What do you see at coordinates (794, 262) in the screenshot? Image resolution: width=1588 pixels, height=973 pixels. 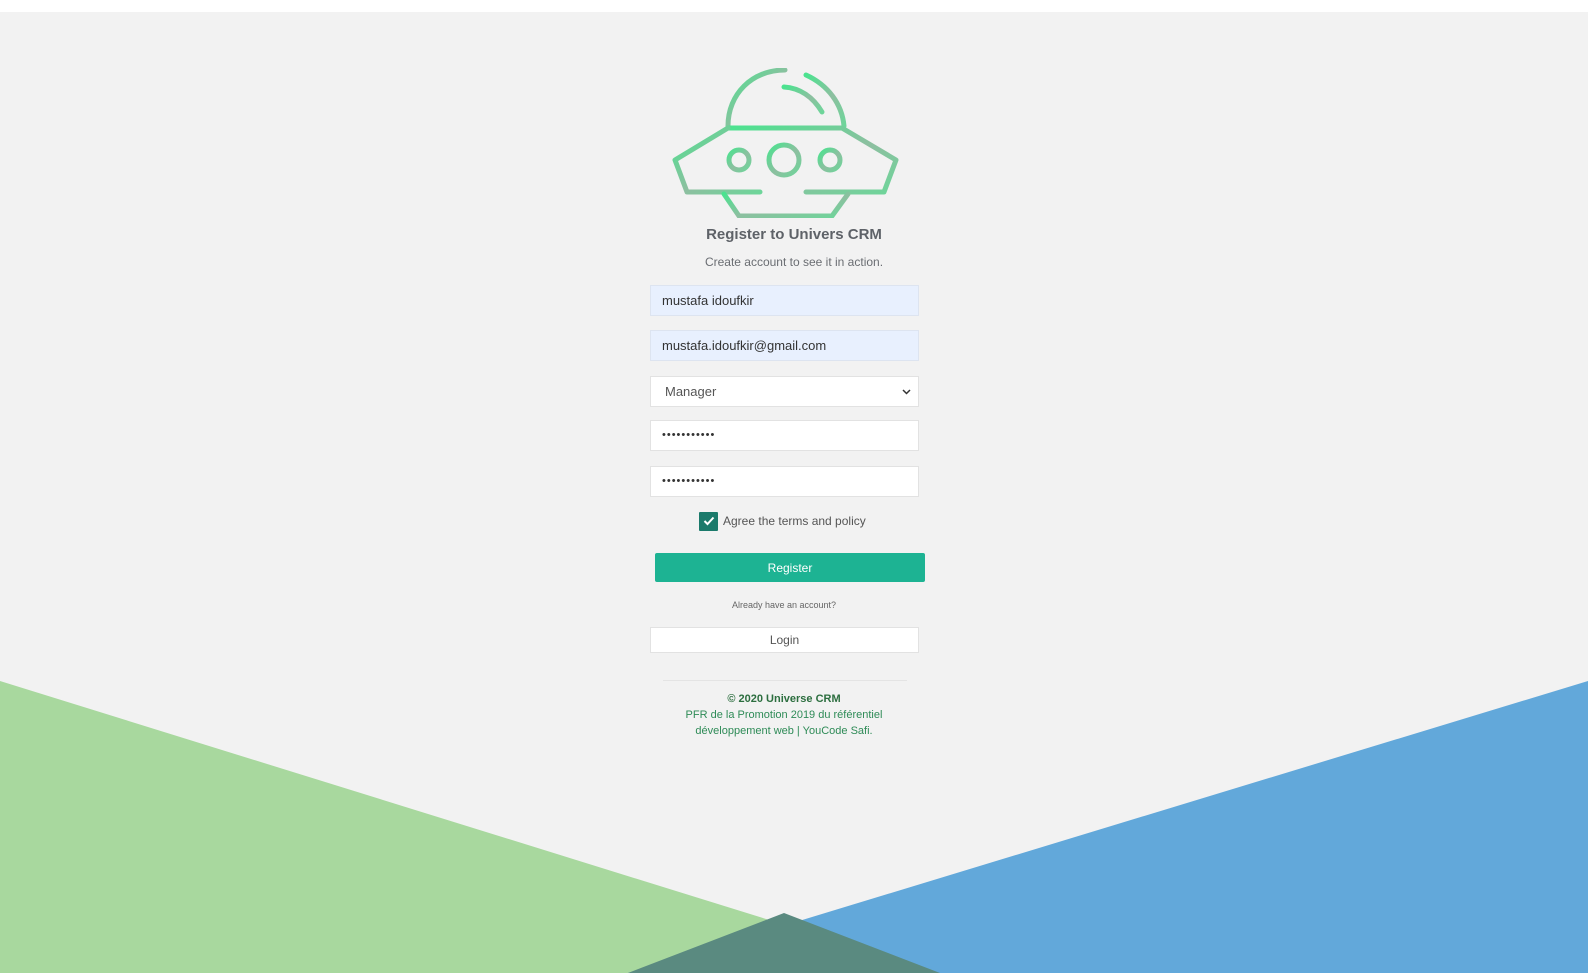 I see `page-subtitle: Create account to see it in action.` at bounding box center [794, 262].